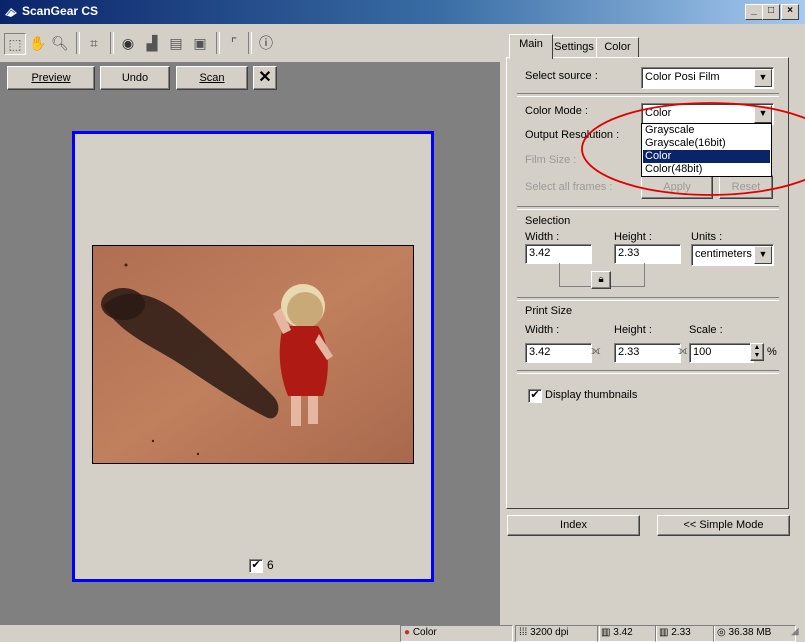 Image resolution: width=805 pixels, height=642 pixels. Describe the element at coordinates (558, 353) in the screenshot. I see `print-width-input: 3.42` at that location.